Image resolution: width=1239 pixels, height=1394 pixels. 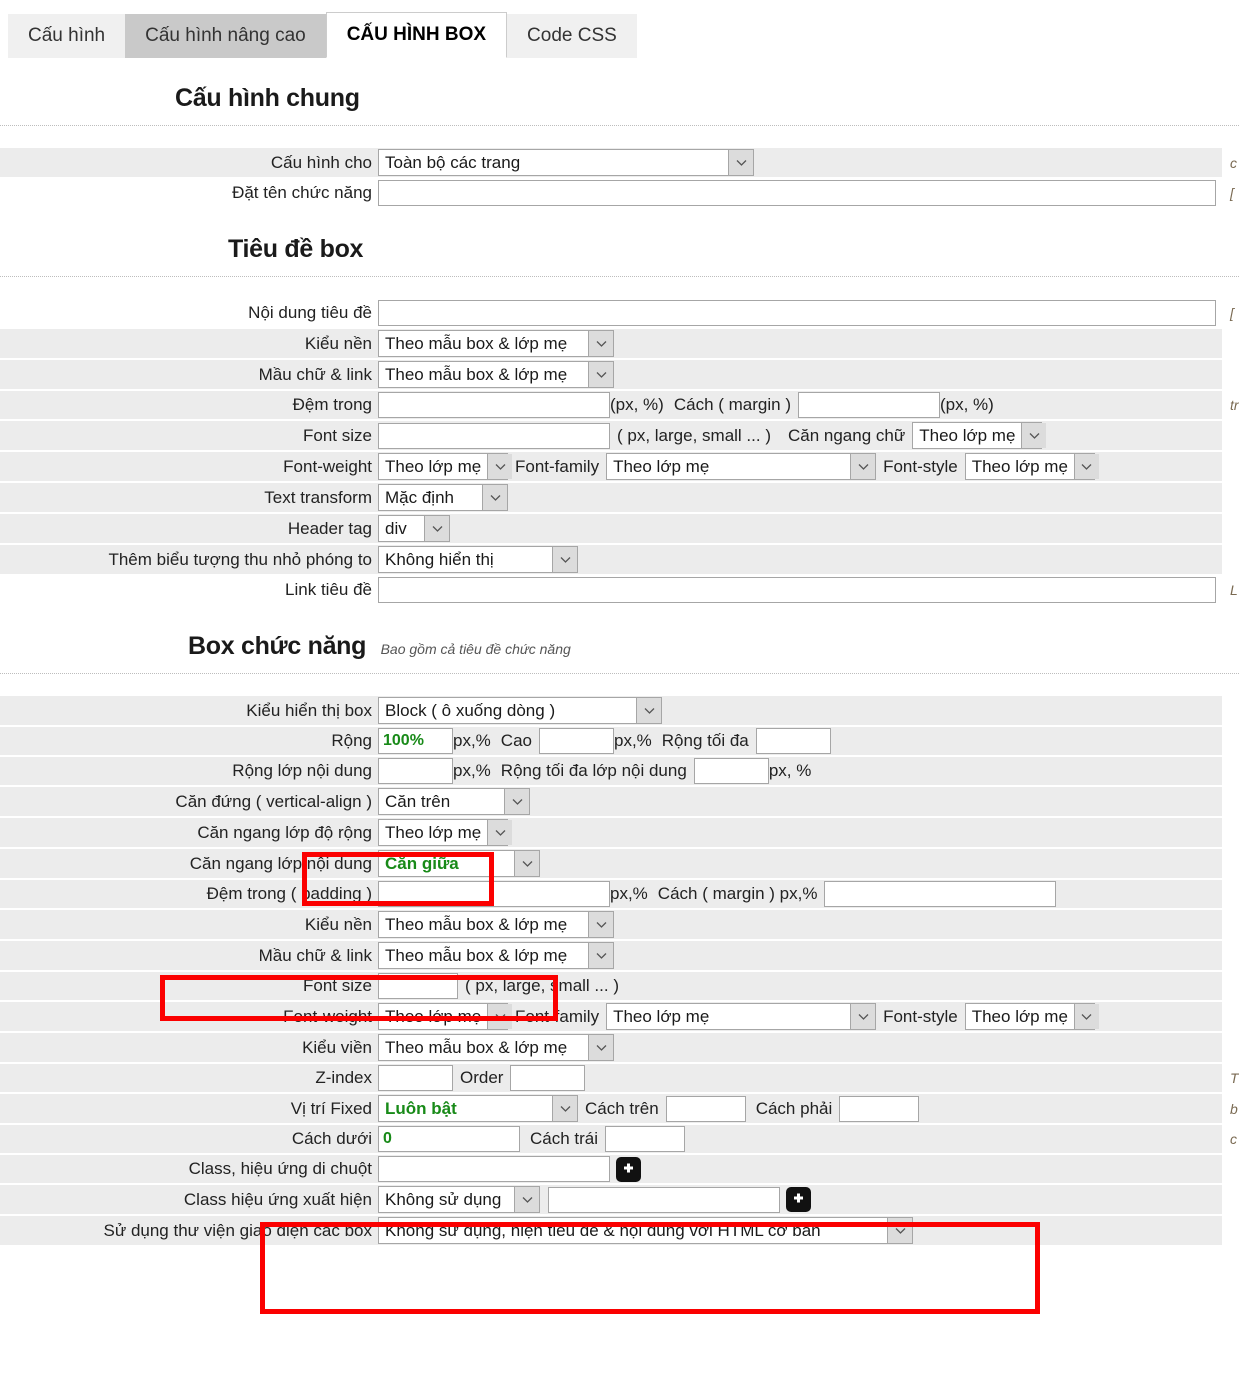 I want to click on select-halign-width: Theo lớp mẹ, so click(x=445, y=832).